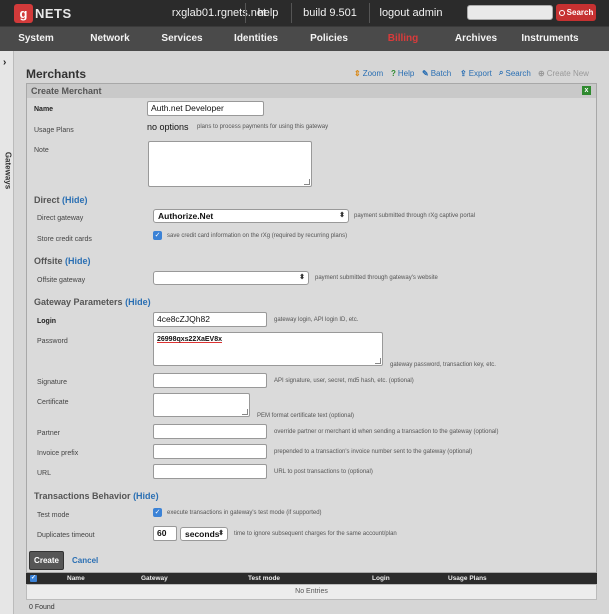 This screenshot has width=609, height=614. I want to click on test-mode-checkbox: ✓, so click(157, 512).